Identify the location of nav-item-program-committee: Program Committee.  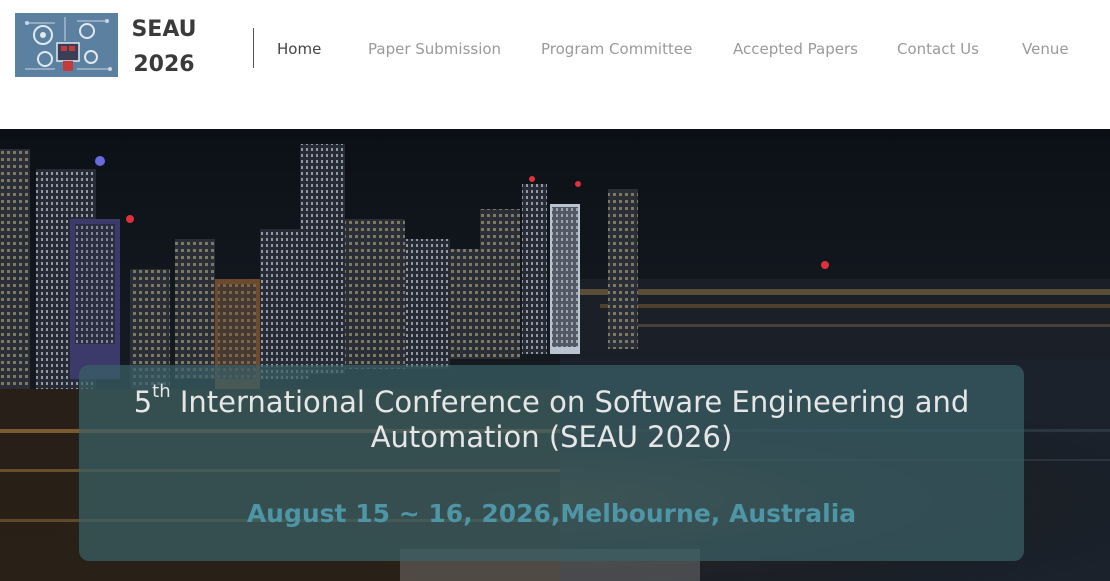
(616, 49).